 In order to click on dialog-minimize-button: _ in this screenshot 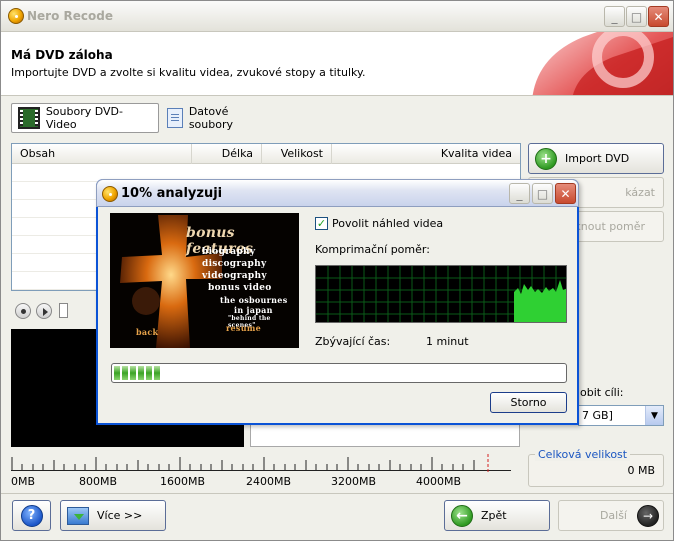, I will do `click(519, 193)`.